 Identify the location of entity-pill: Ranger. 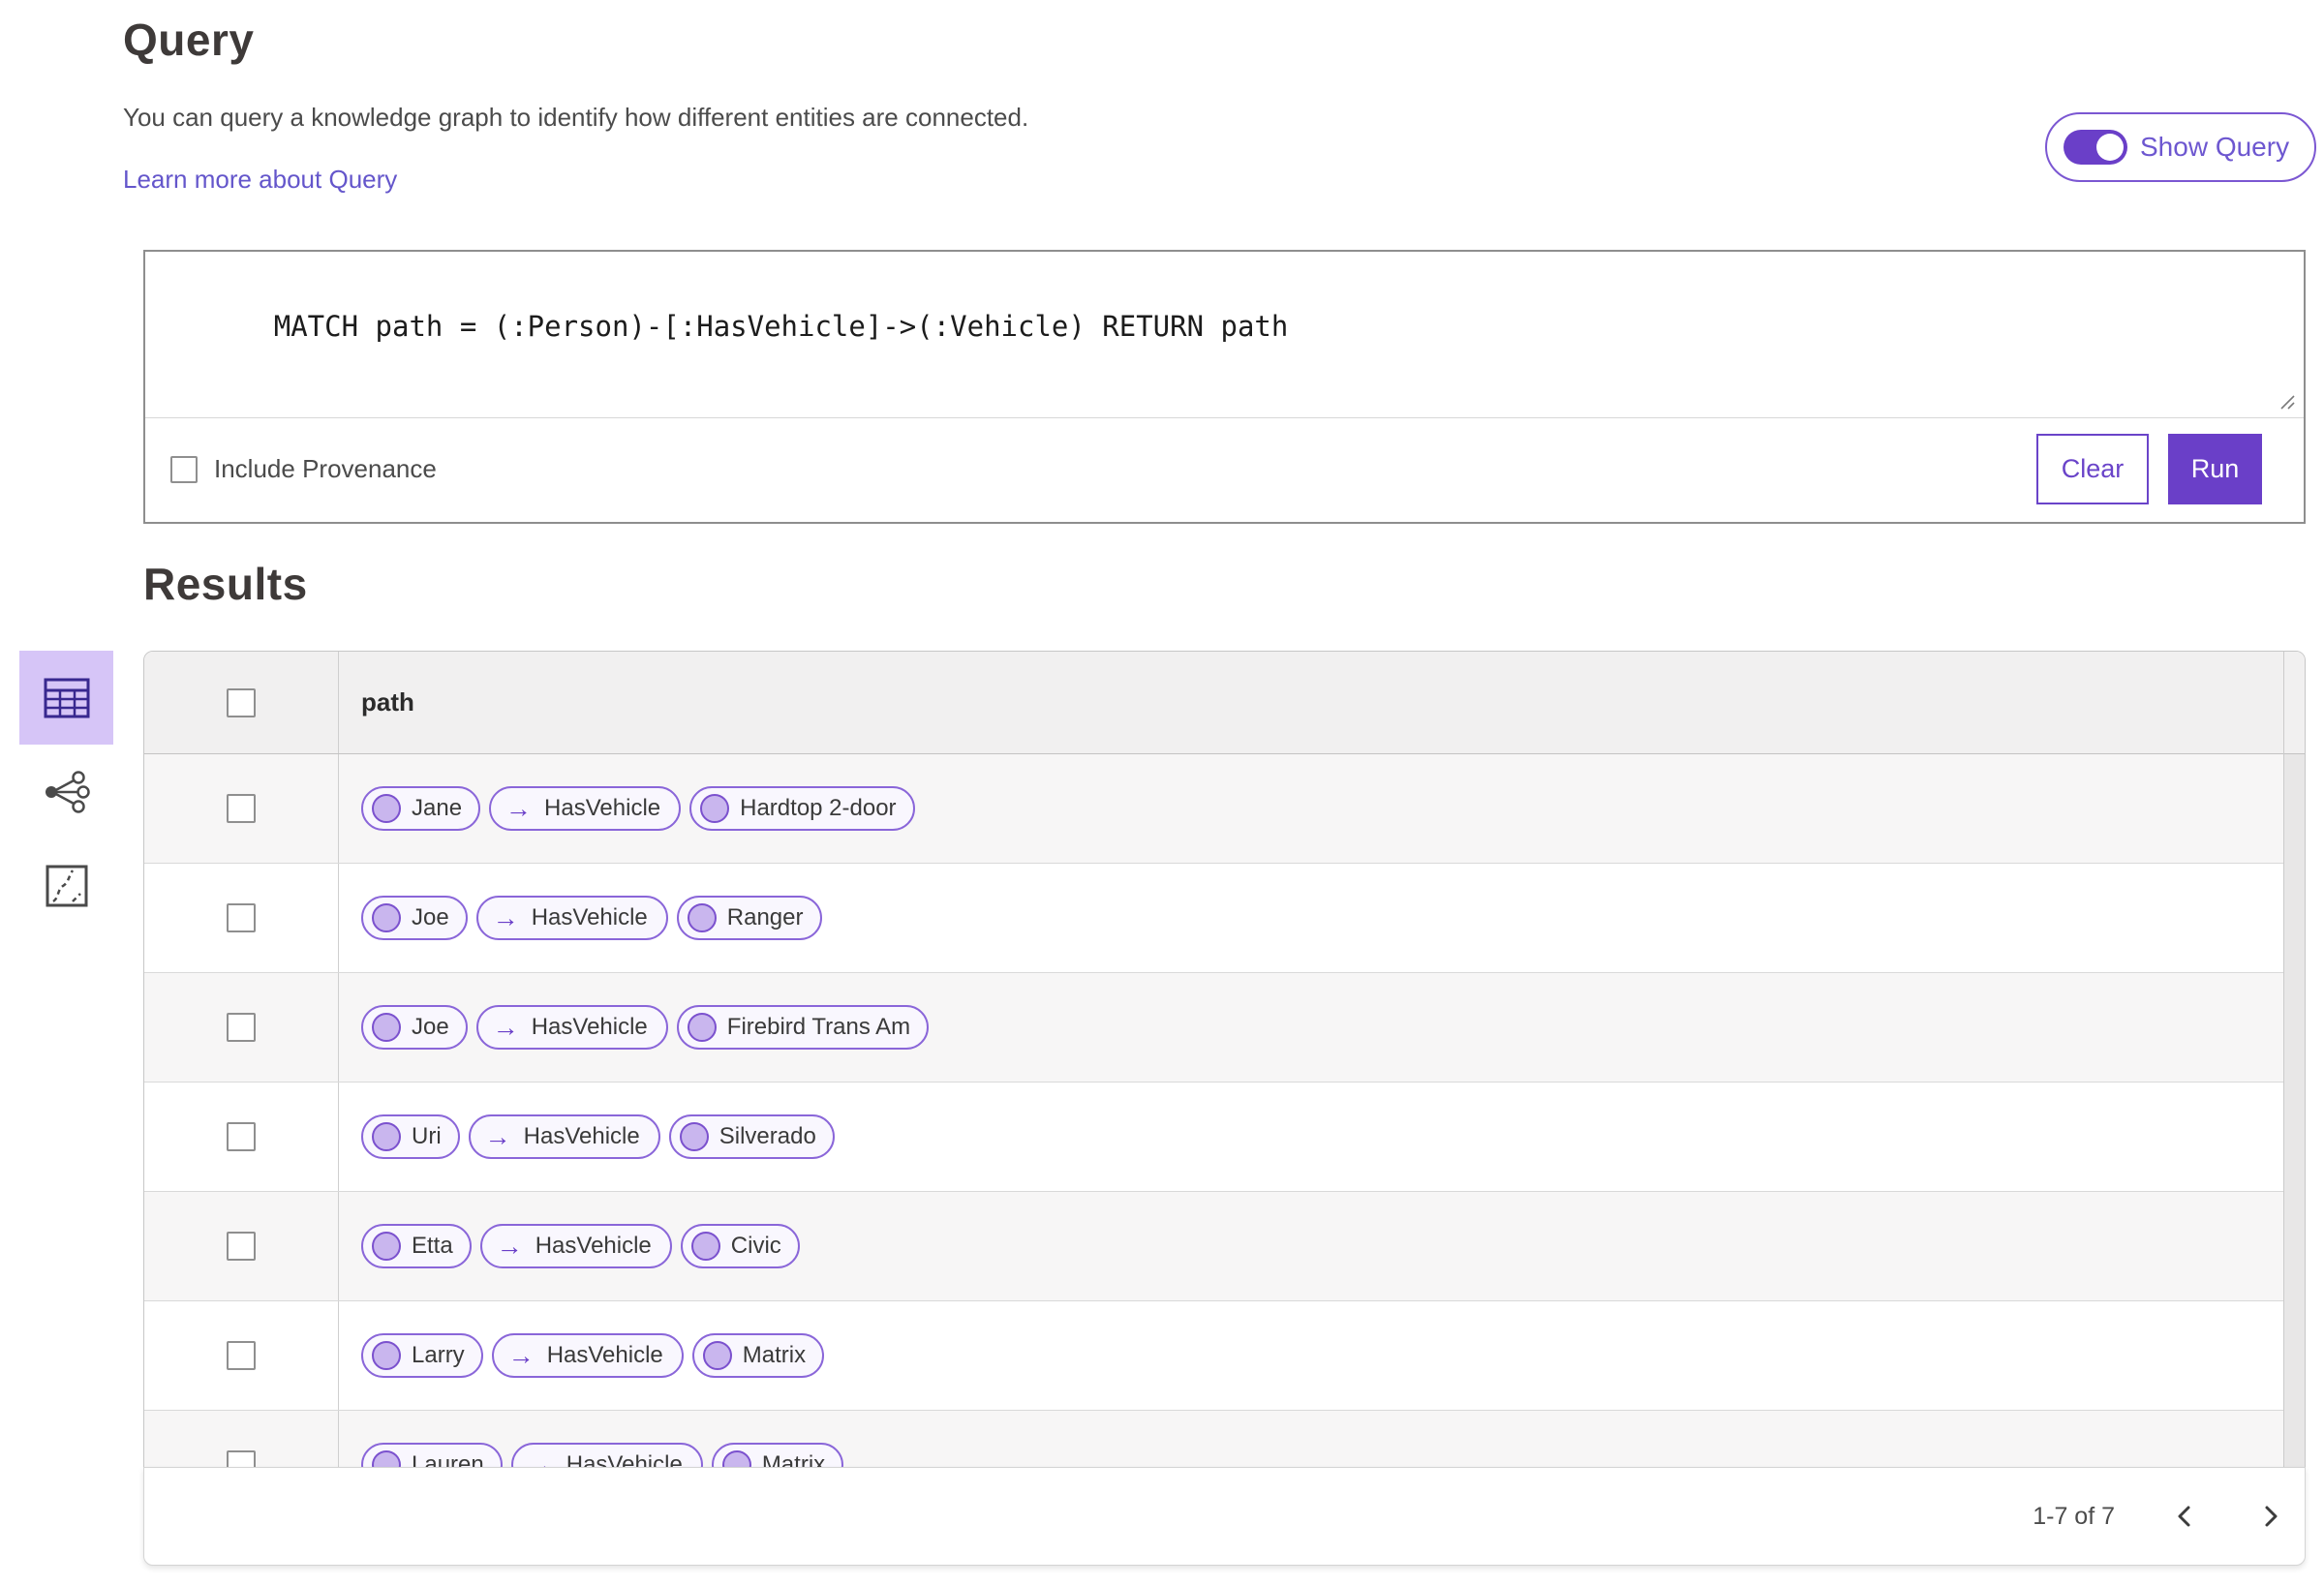
(749, 918).